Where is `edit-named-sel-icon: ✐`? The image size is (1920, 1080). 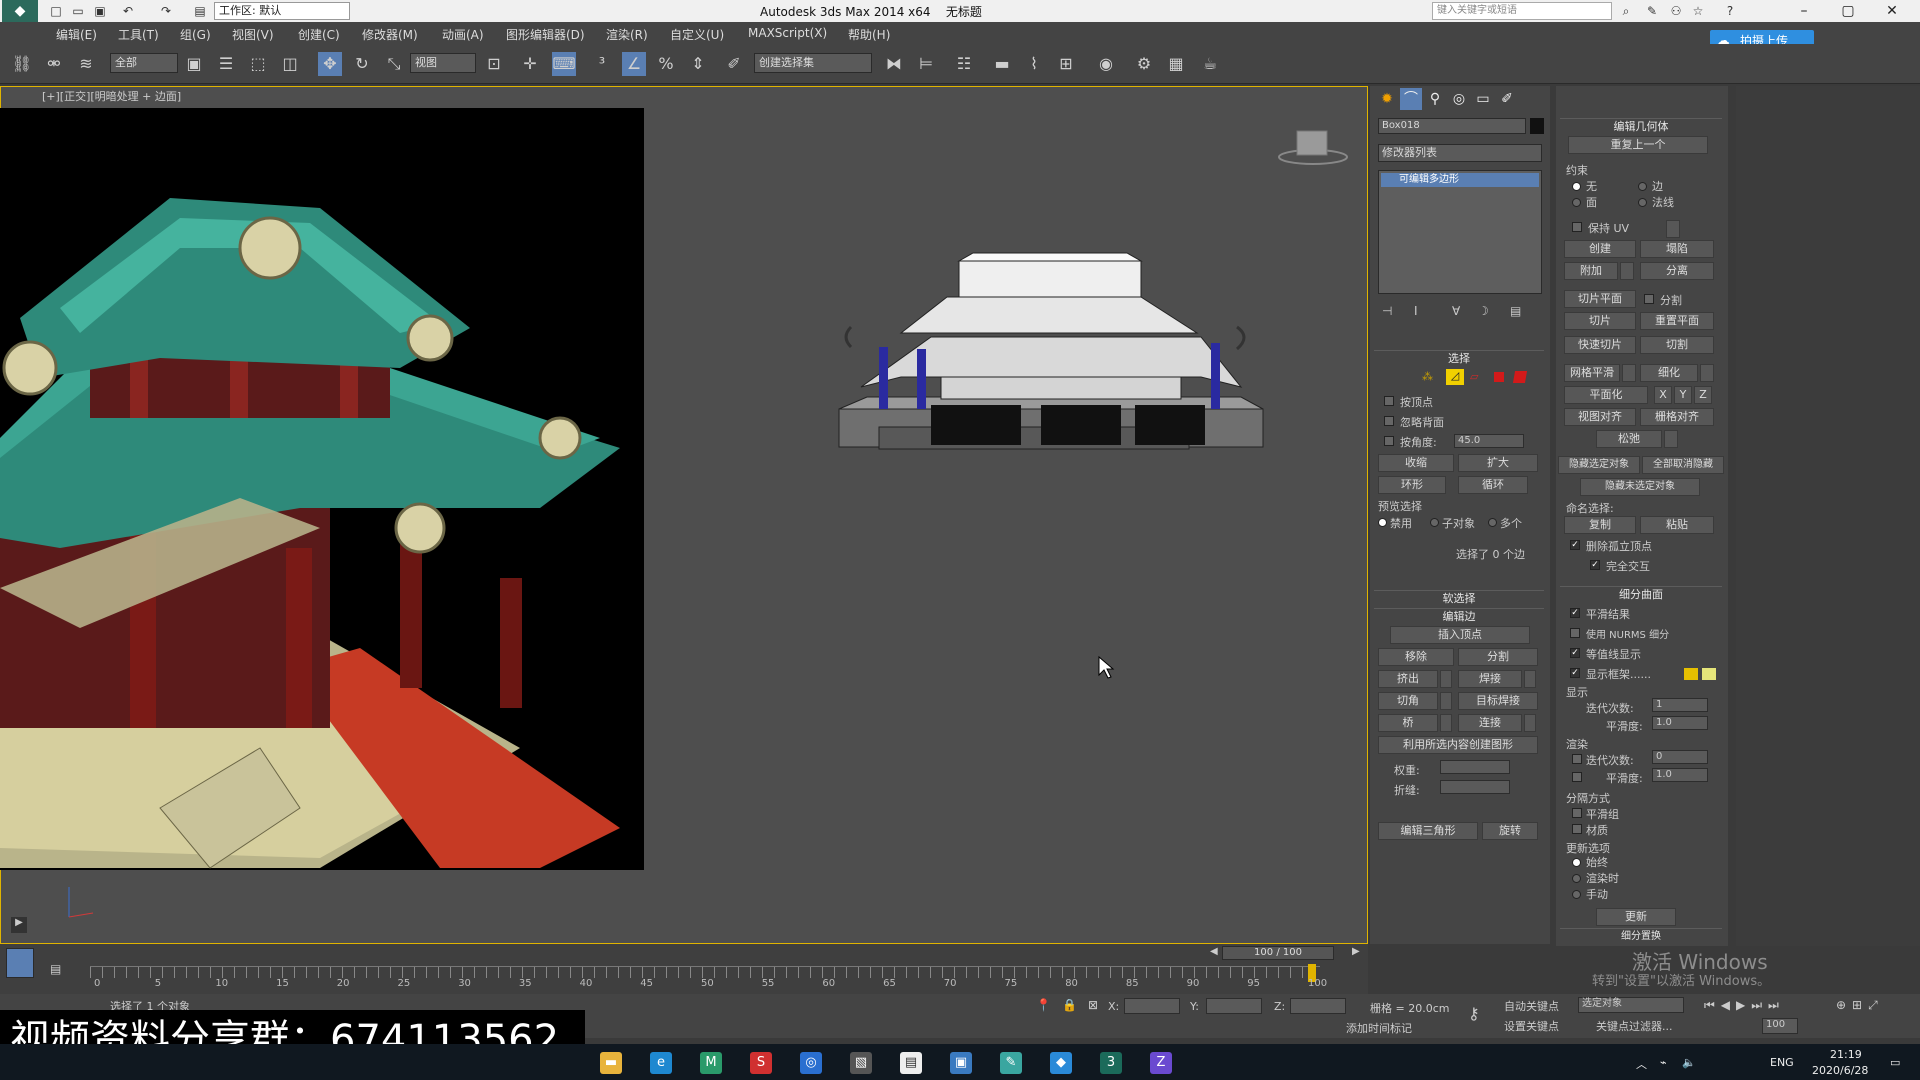 edit-named-sel-icon: ✐ is located at coordinates (734, 64).